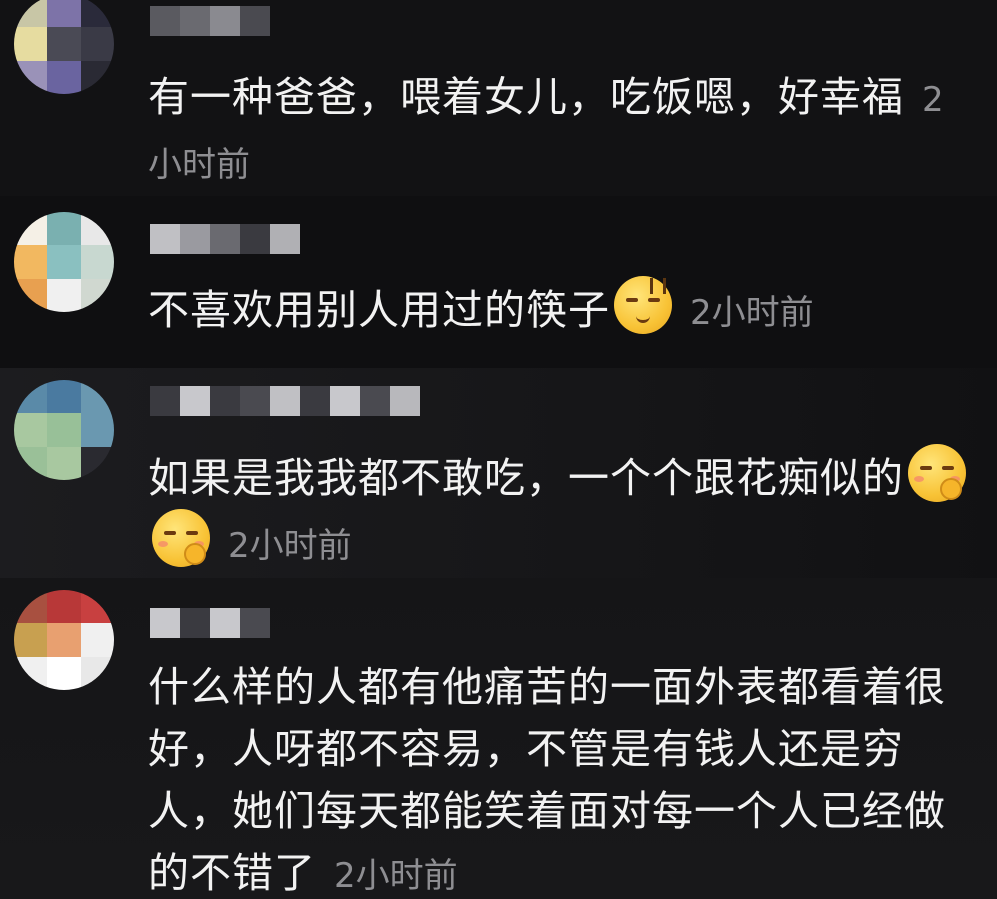  Describe the element at coordinates (526, 478) in the screenshot. I see `comment-body: 如果是我我都不敢吃，一个个跟花痴似的` at that location.